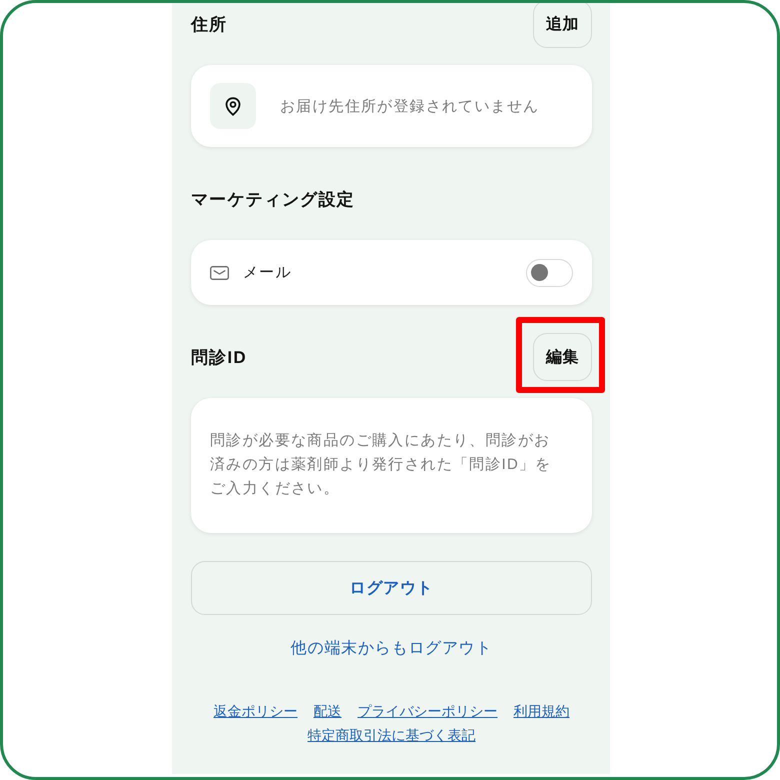 The image size is (780, 780). Describe the element at coordinates (273, 199) in the screenshot. I see `section-title: マーケティング設定` at that location.